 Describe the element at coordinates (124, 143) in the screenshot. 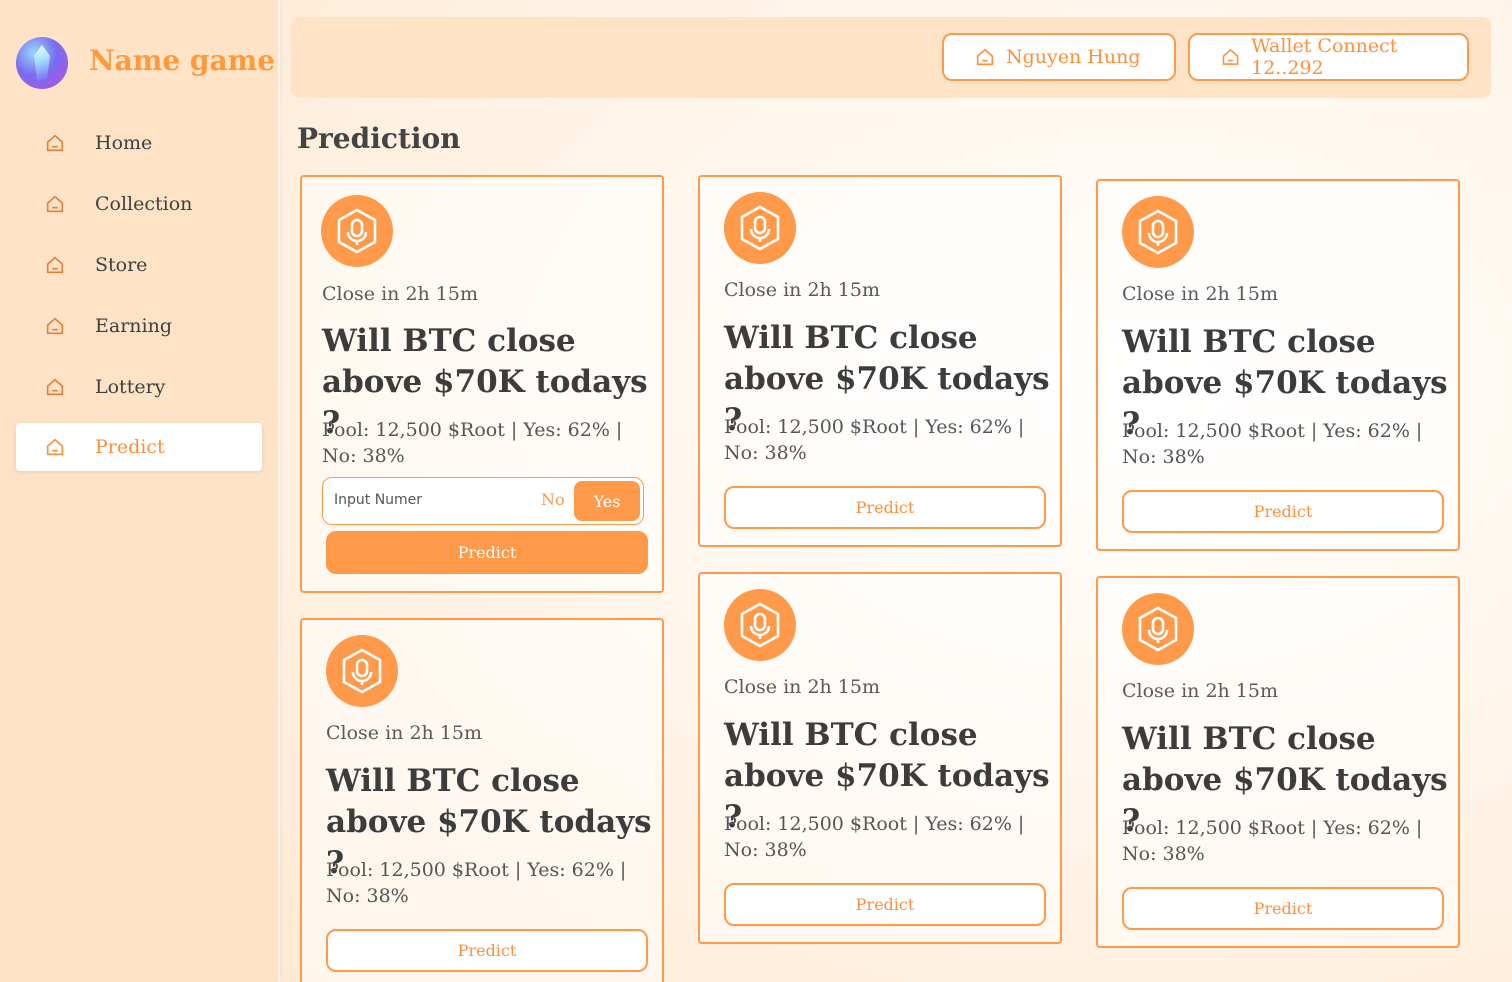

I see `sidebar-item-label: Home` at that location.